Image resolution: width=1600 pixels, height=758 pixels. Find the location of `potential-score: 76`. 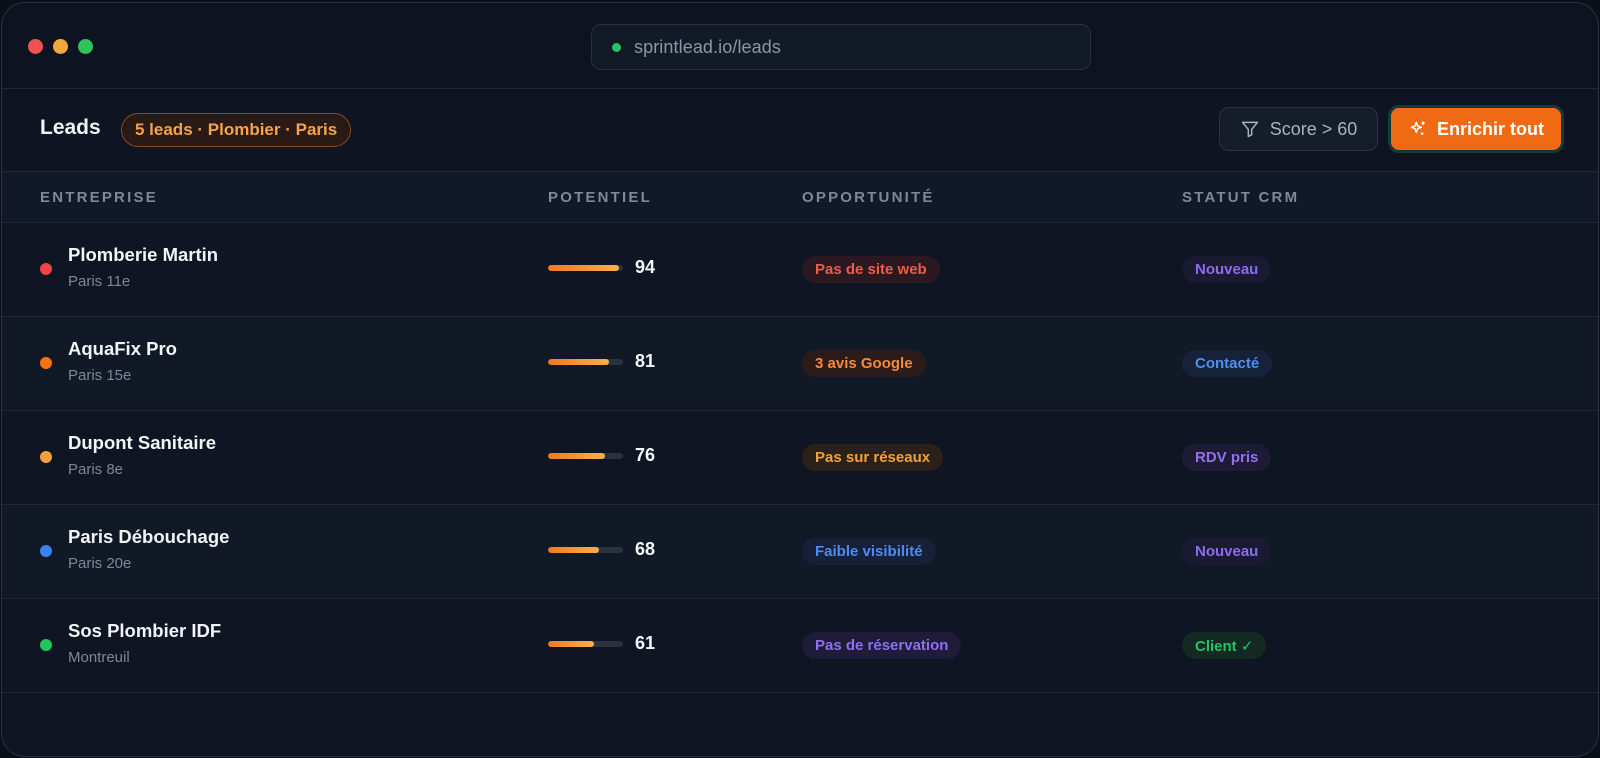

potential-score: 76 is located at coordinates (645, 455).